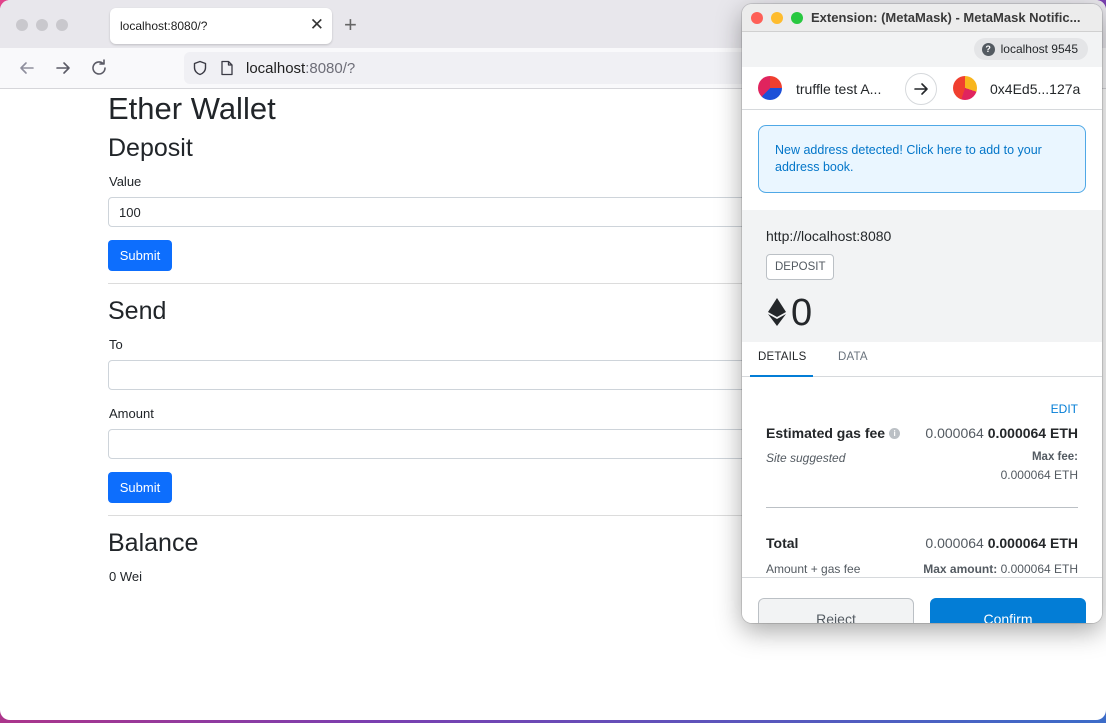  Describe the element at coordinates (826, 433) in the screenshot. I see `gas-fee-label-text: Estimated gas fee` at that location.